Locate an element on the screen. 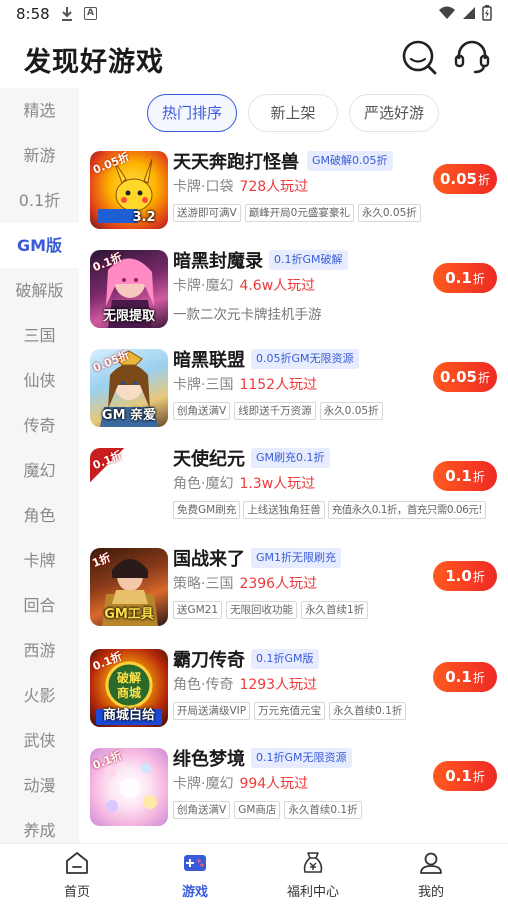 Image resolution: width=508 pixels, height=904 pixels. sidebar-item: 三国 is located at coordinates (39, 335).